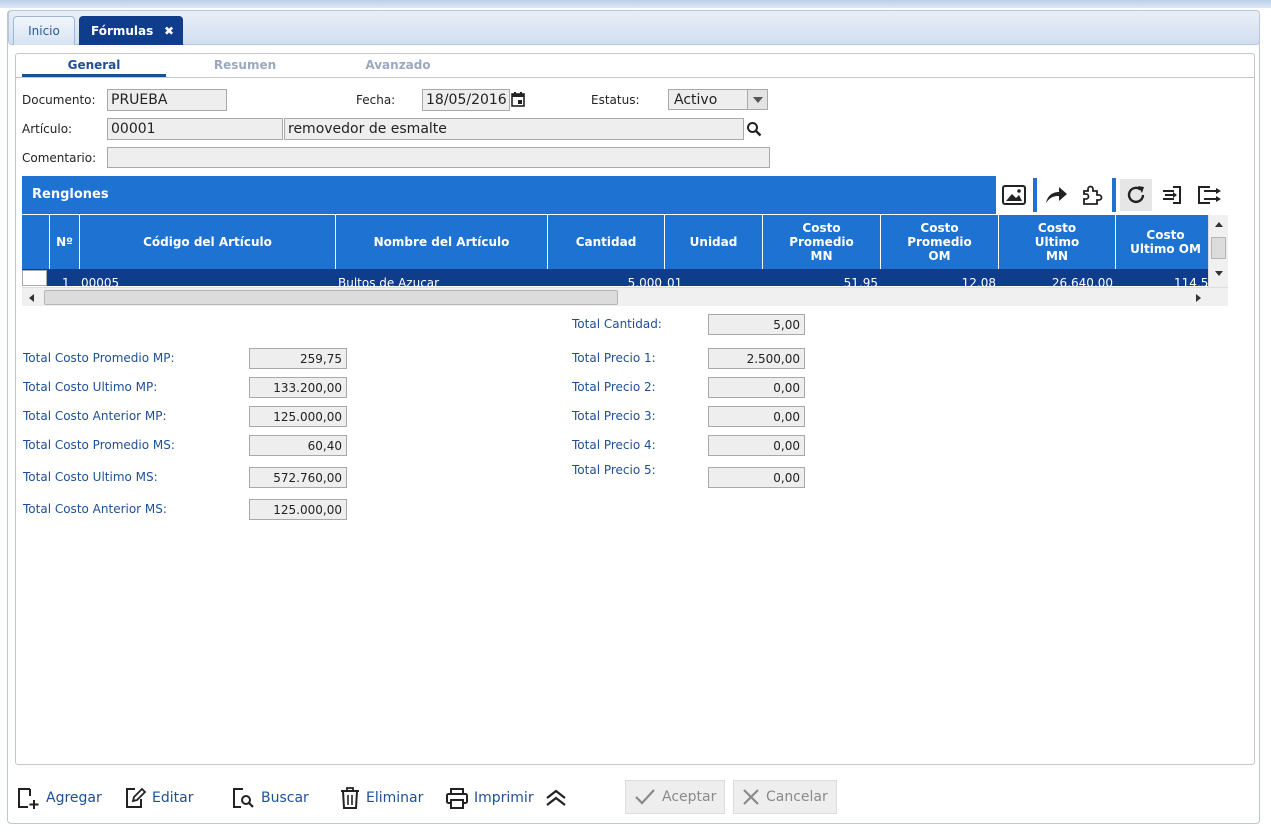 The image size is (1271, 832). I want to click on import-icon, so click(1172, 195).